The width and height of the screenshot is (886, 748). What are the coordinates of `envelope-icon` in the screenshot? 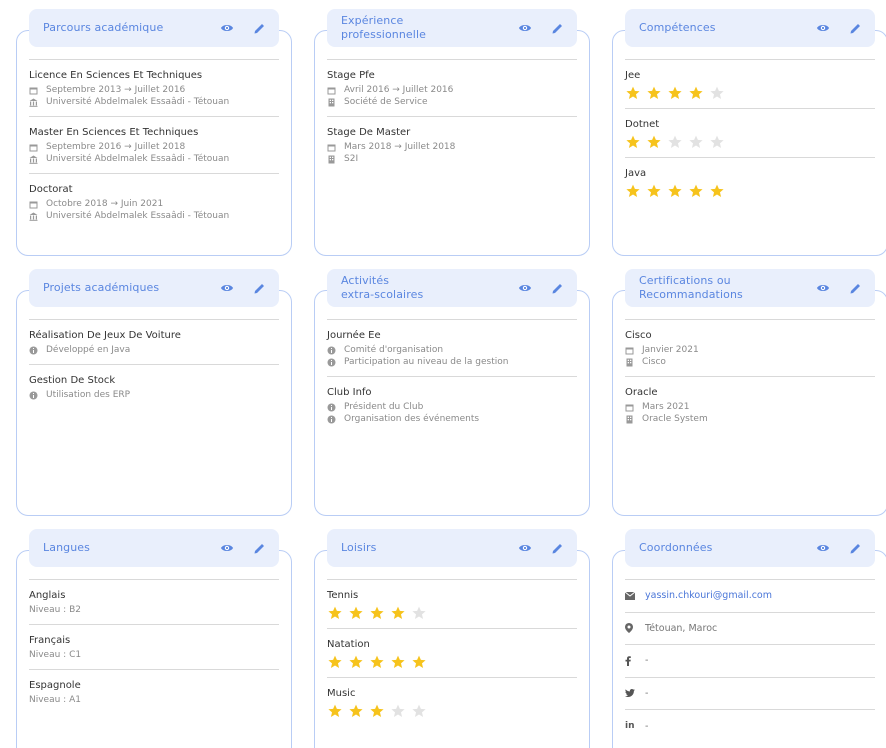 It's located at (632, 595).